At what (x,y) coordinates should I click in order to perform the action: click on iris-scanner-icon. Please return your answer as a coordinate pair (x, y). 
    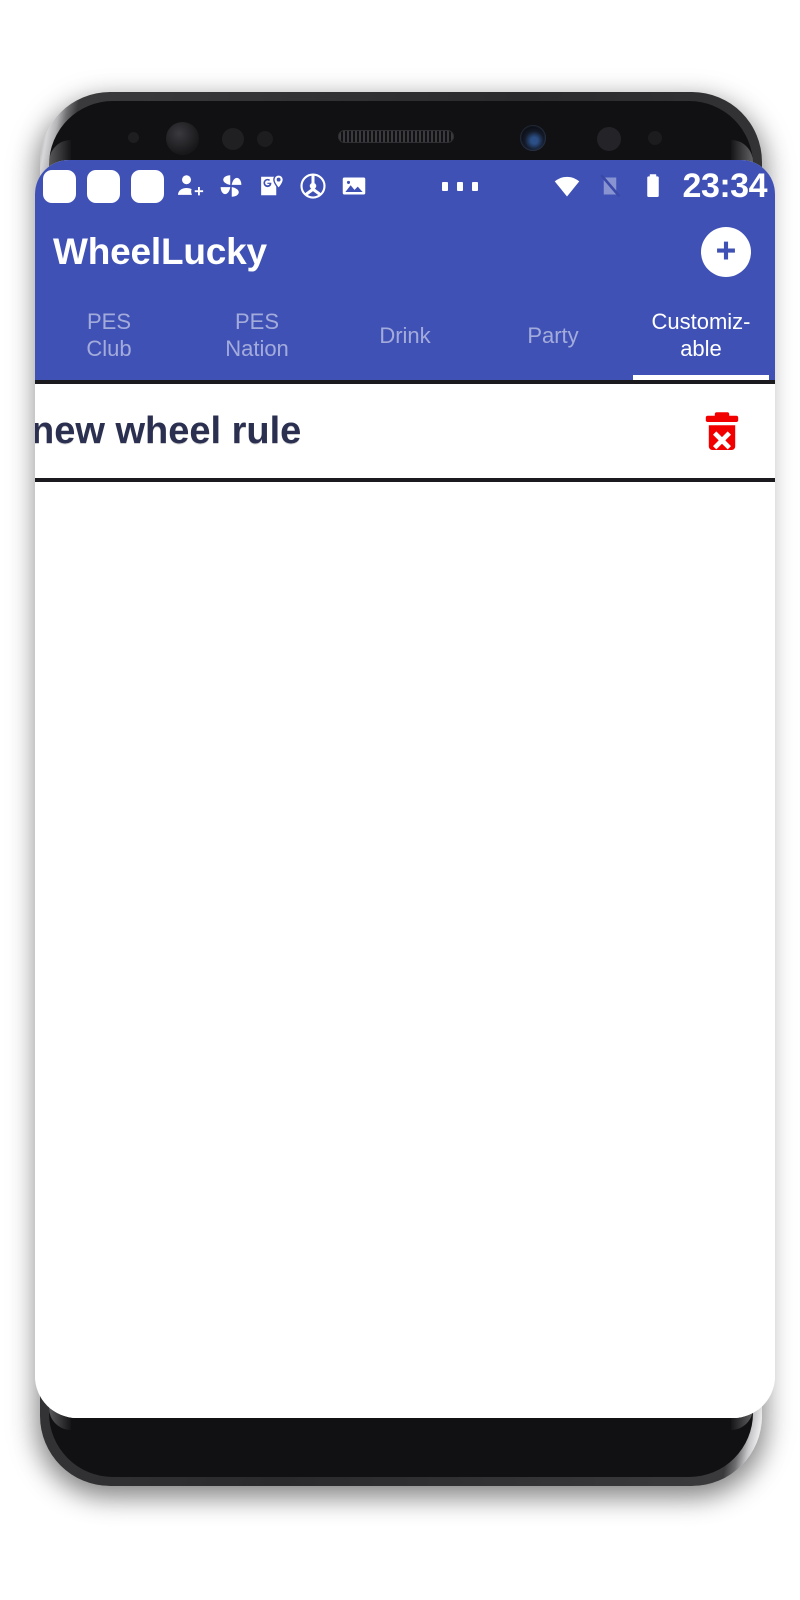
    Looking at the image, I should click on (182, 138).